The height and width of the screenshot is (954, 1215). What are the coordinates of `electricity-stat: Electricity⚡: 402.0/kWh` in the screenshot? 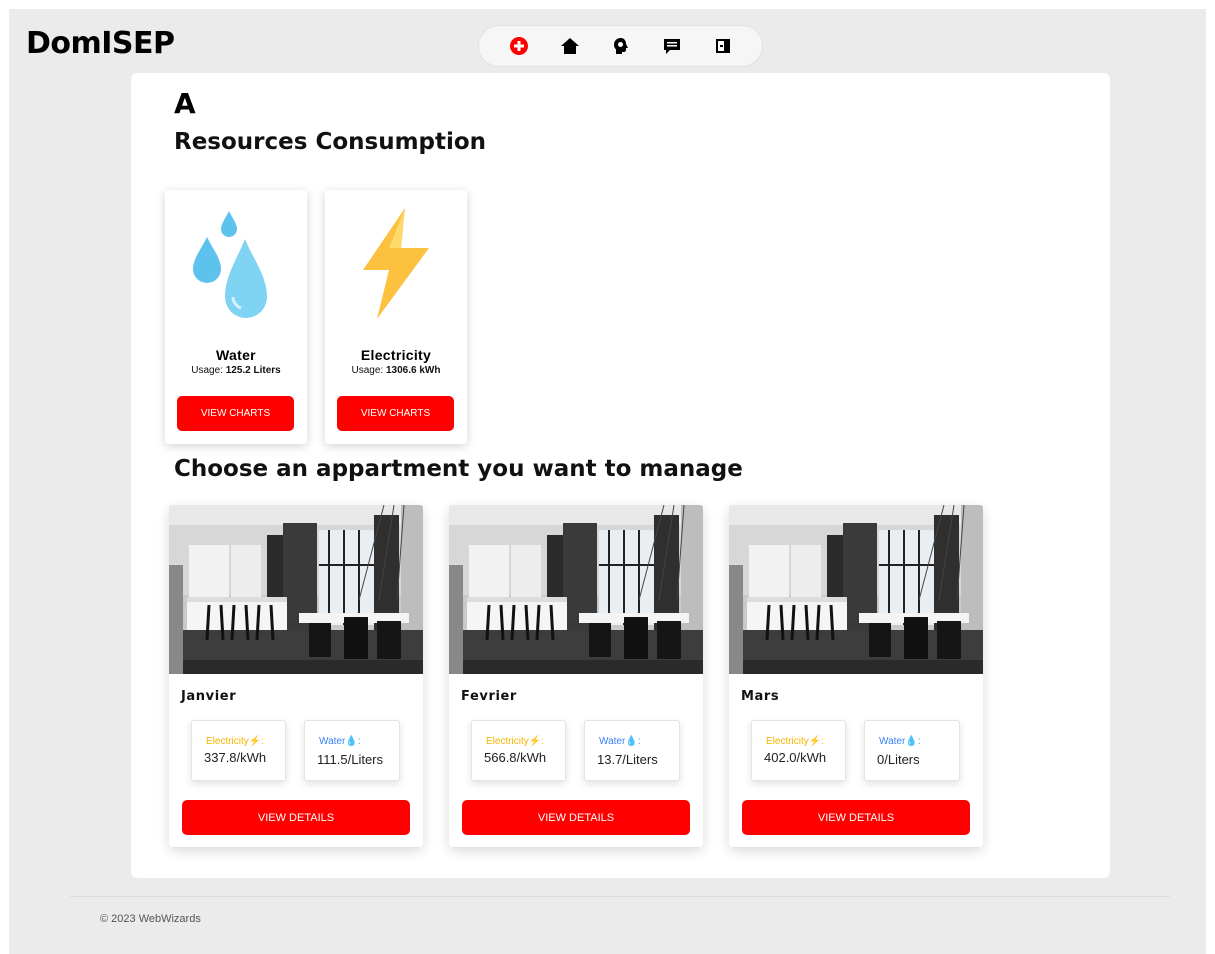 It's located at (798, 750).